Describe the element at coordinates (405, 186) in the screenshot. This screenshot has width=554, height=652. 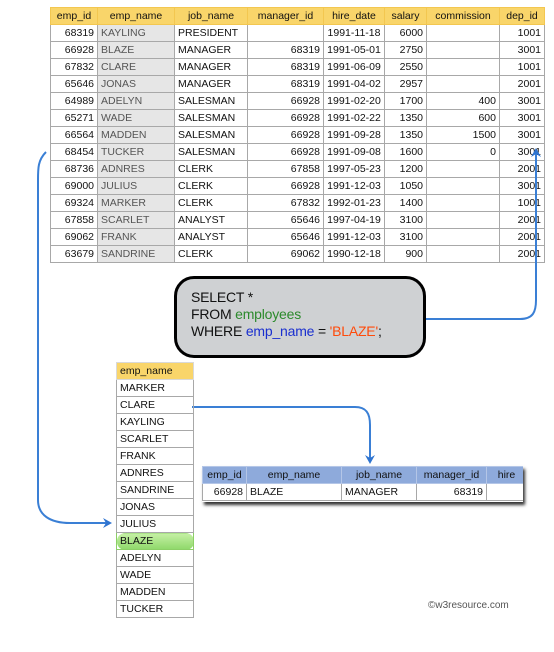
I see `cell-salary: 1050` at that location.